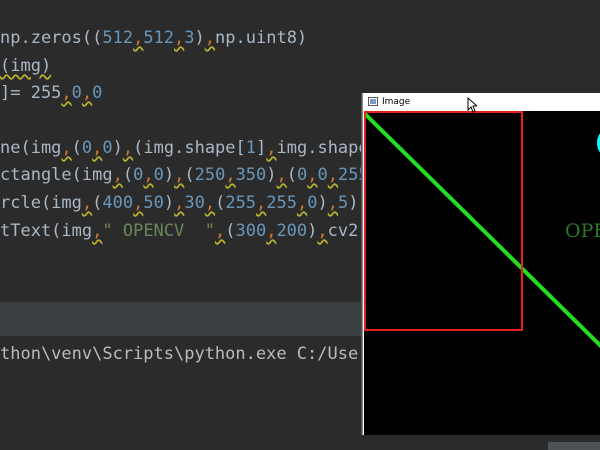 This screenshot has height=450, width=600. What do you see at coordinates (251, 148) in the screenshot?
I see `code-token: 1` at bounding box center [251, 148].